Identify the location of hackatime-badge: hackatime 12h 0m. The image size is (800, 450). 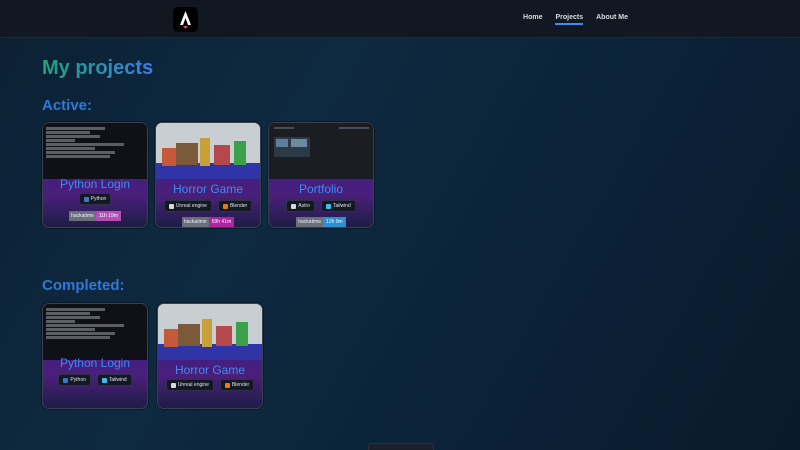
(321, 222).